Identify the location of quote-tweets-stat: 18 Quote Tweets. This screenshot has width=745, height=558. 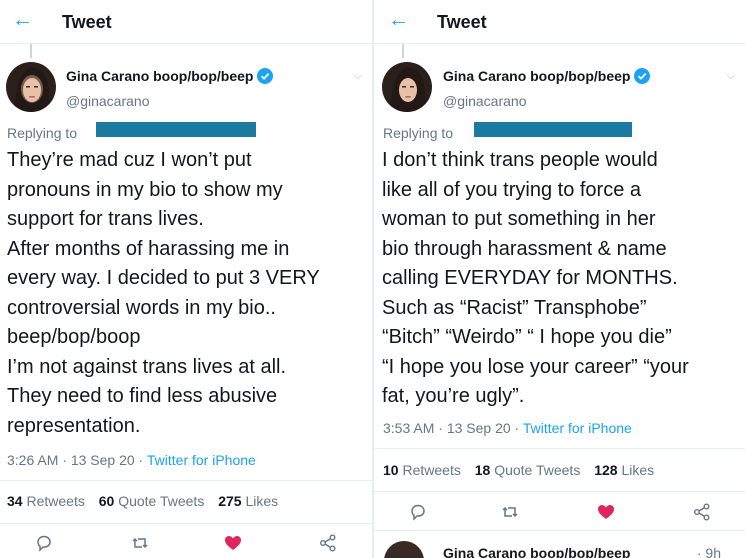
(528, 470).